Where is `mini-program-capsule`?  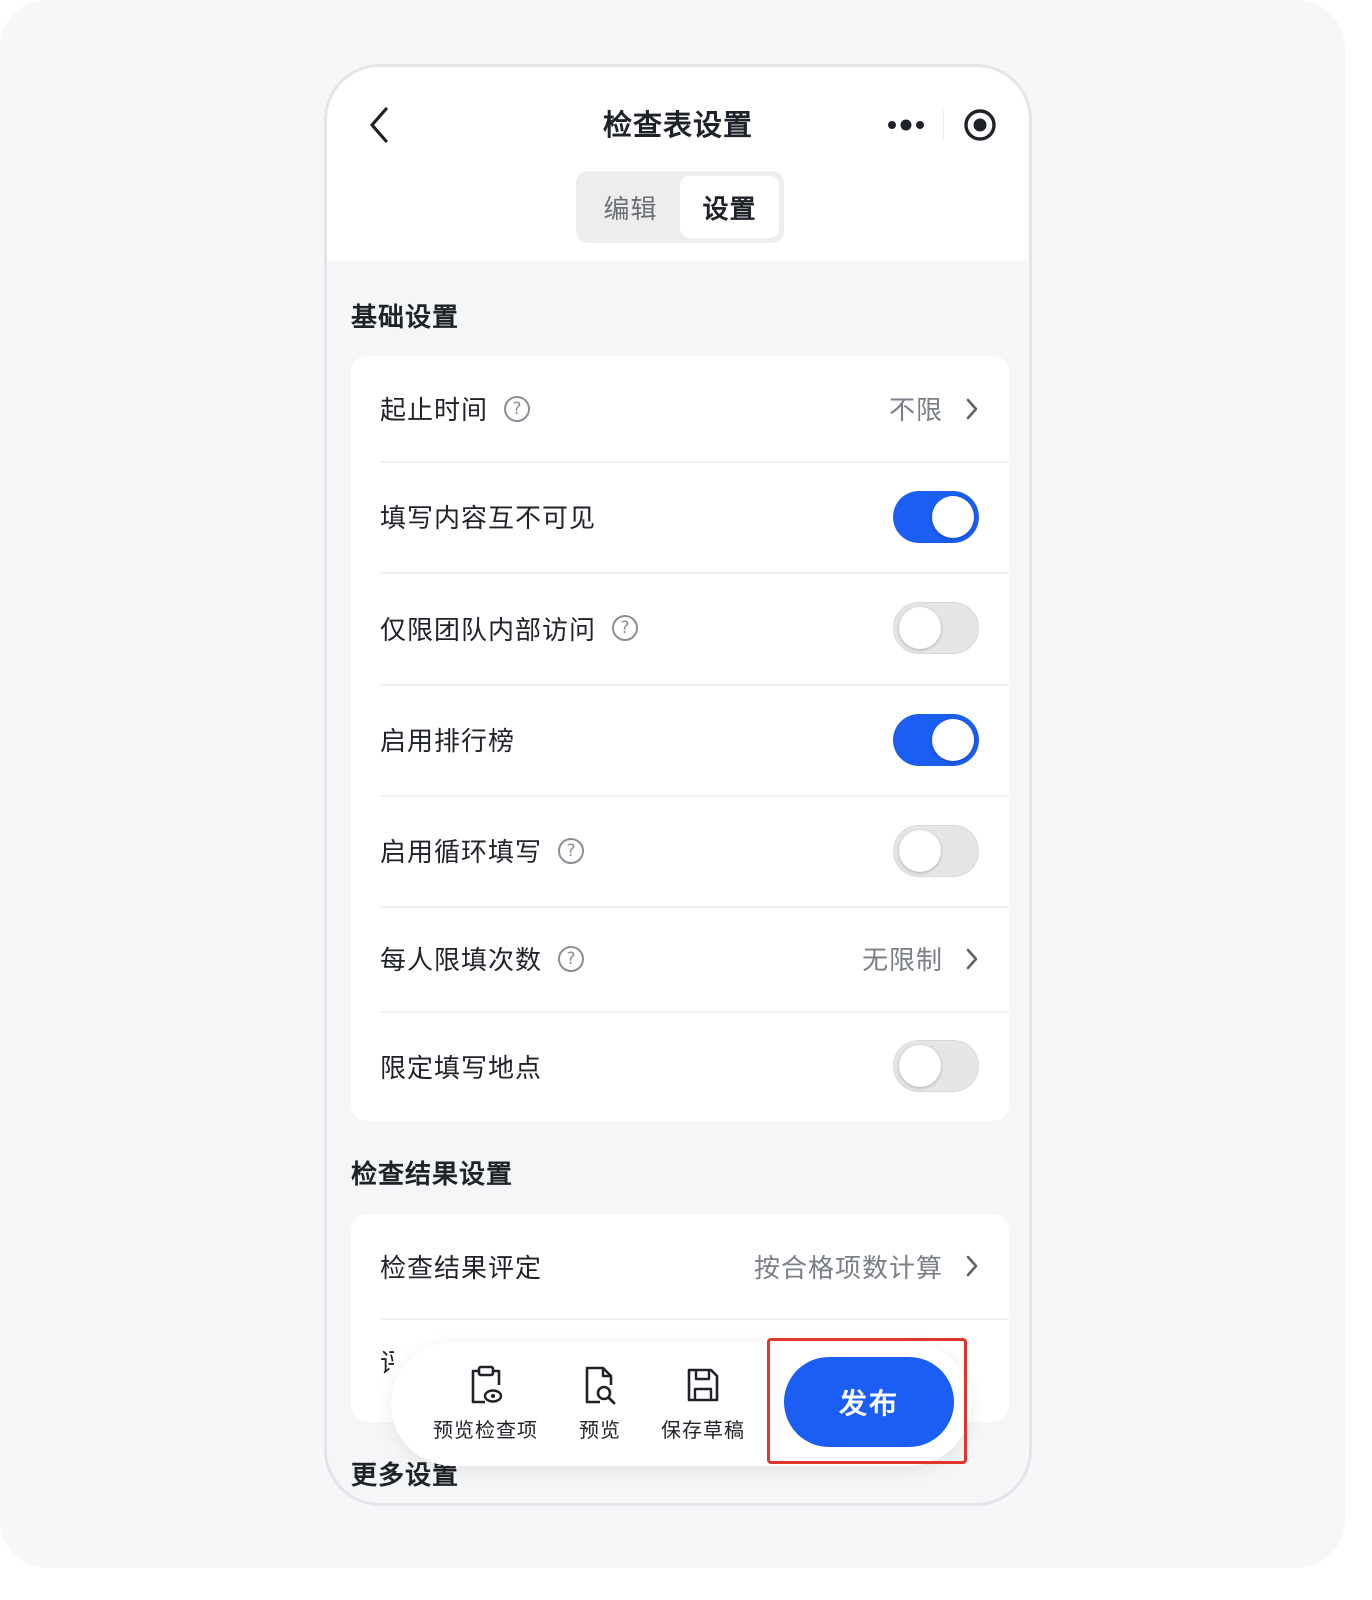 mini-program-capsule is located at coordinates (943, 125).